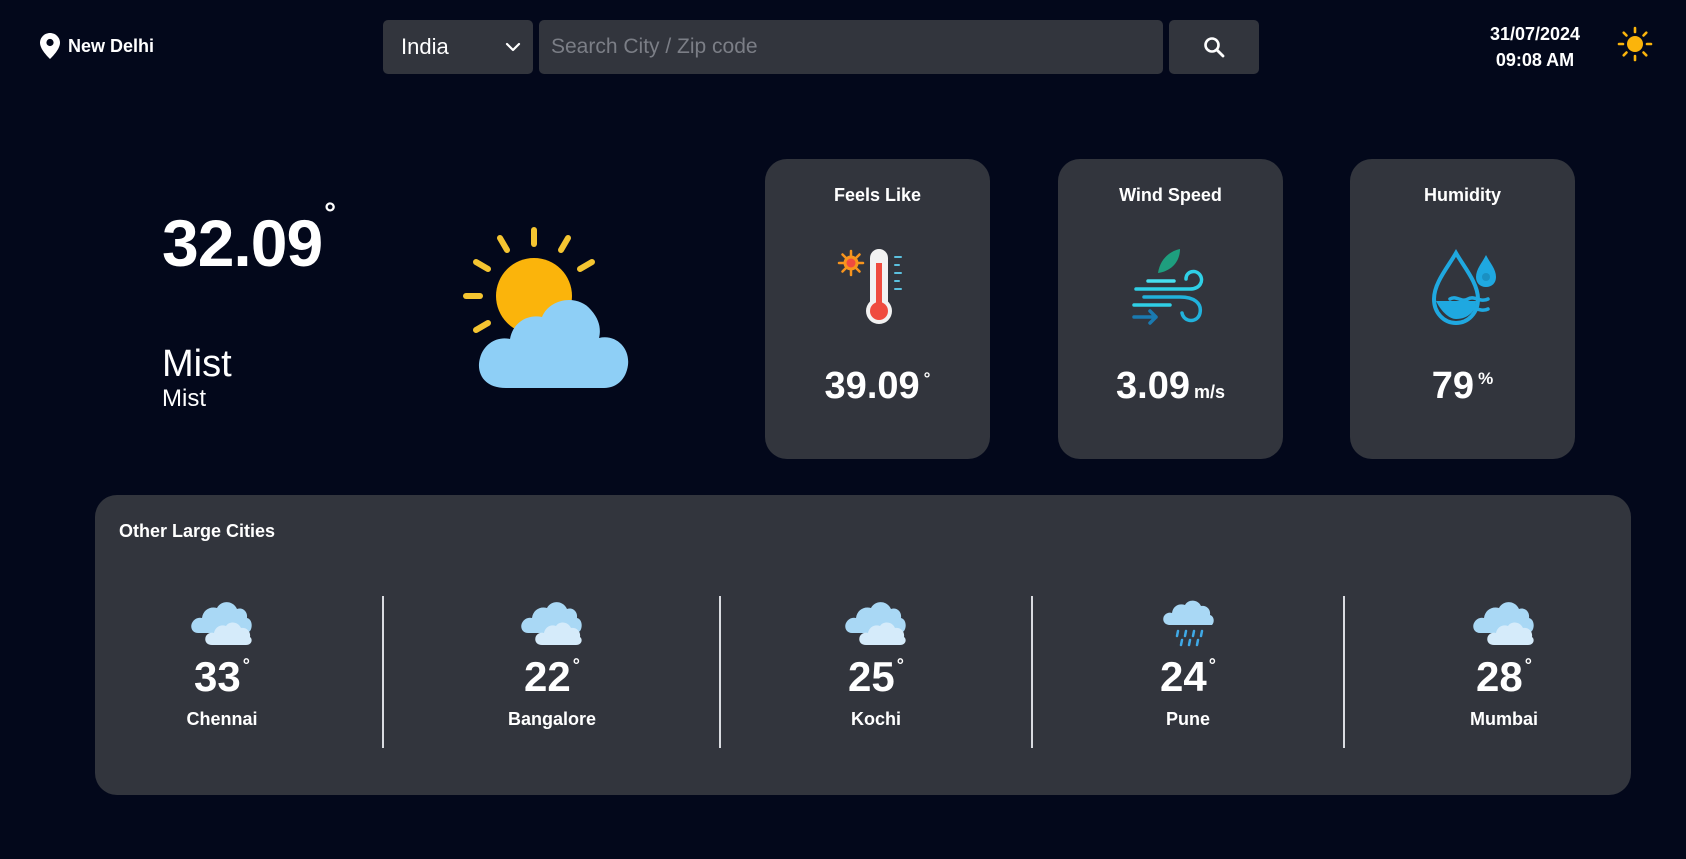 This screenshot has height=859, width=1686. I want to click on sun-icon, so click(1635, 44).